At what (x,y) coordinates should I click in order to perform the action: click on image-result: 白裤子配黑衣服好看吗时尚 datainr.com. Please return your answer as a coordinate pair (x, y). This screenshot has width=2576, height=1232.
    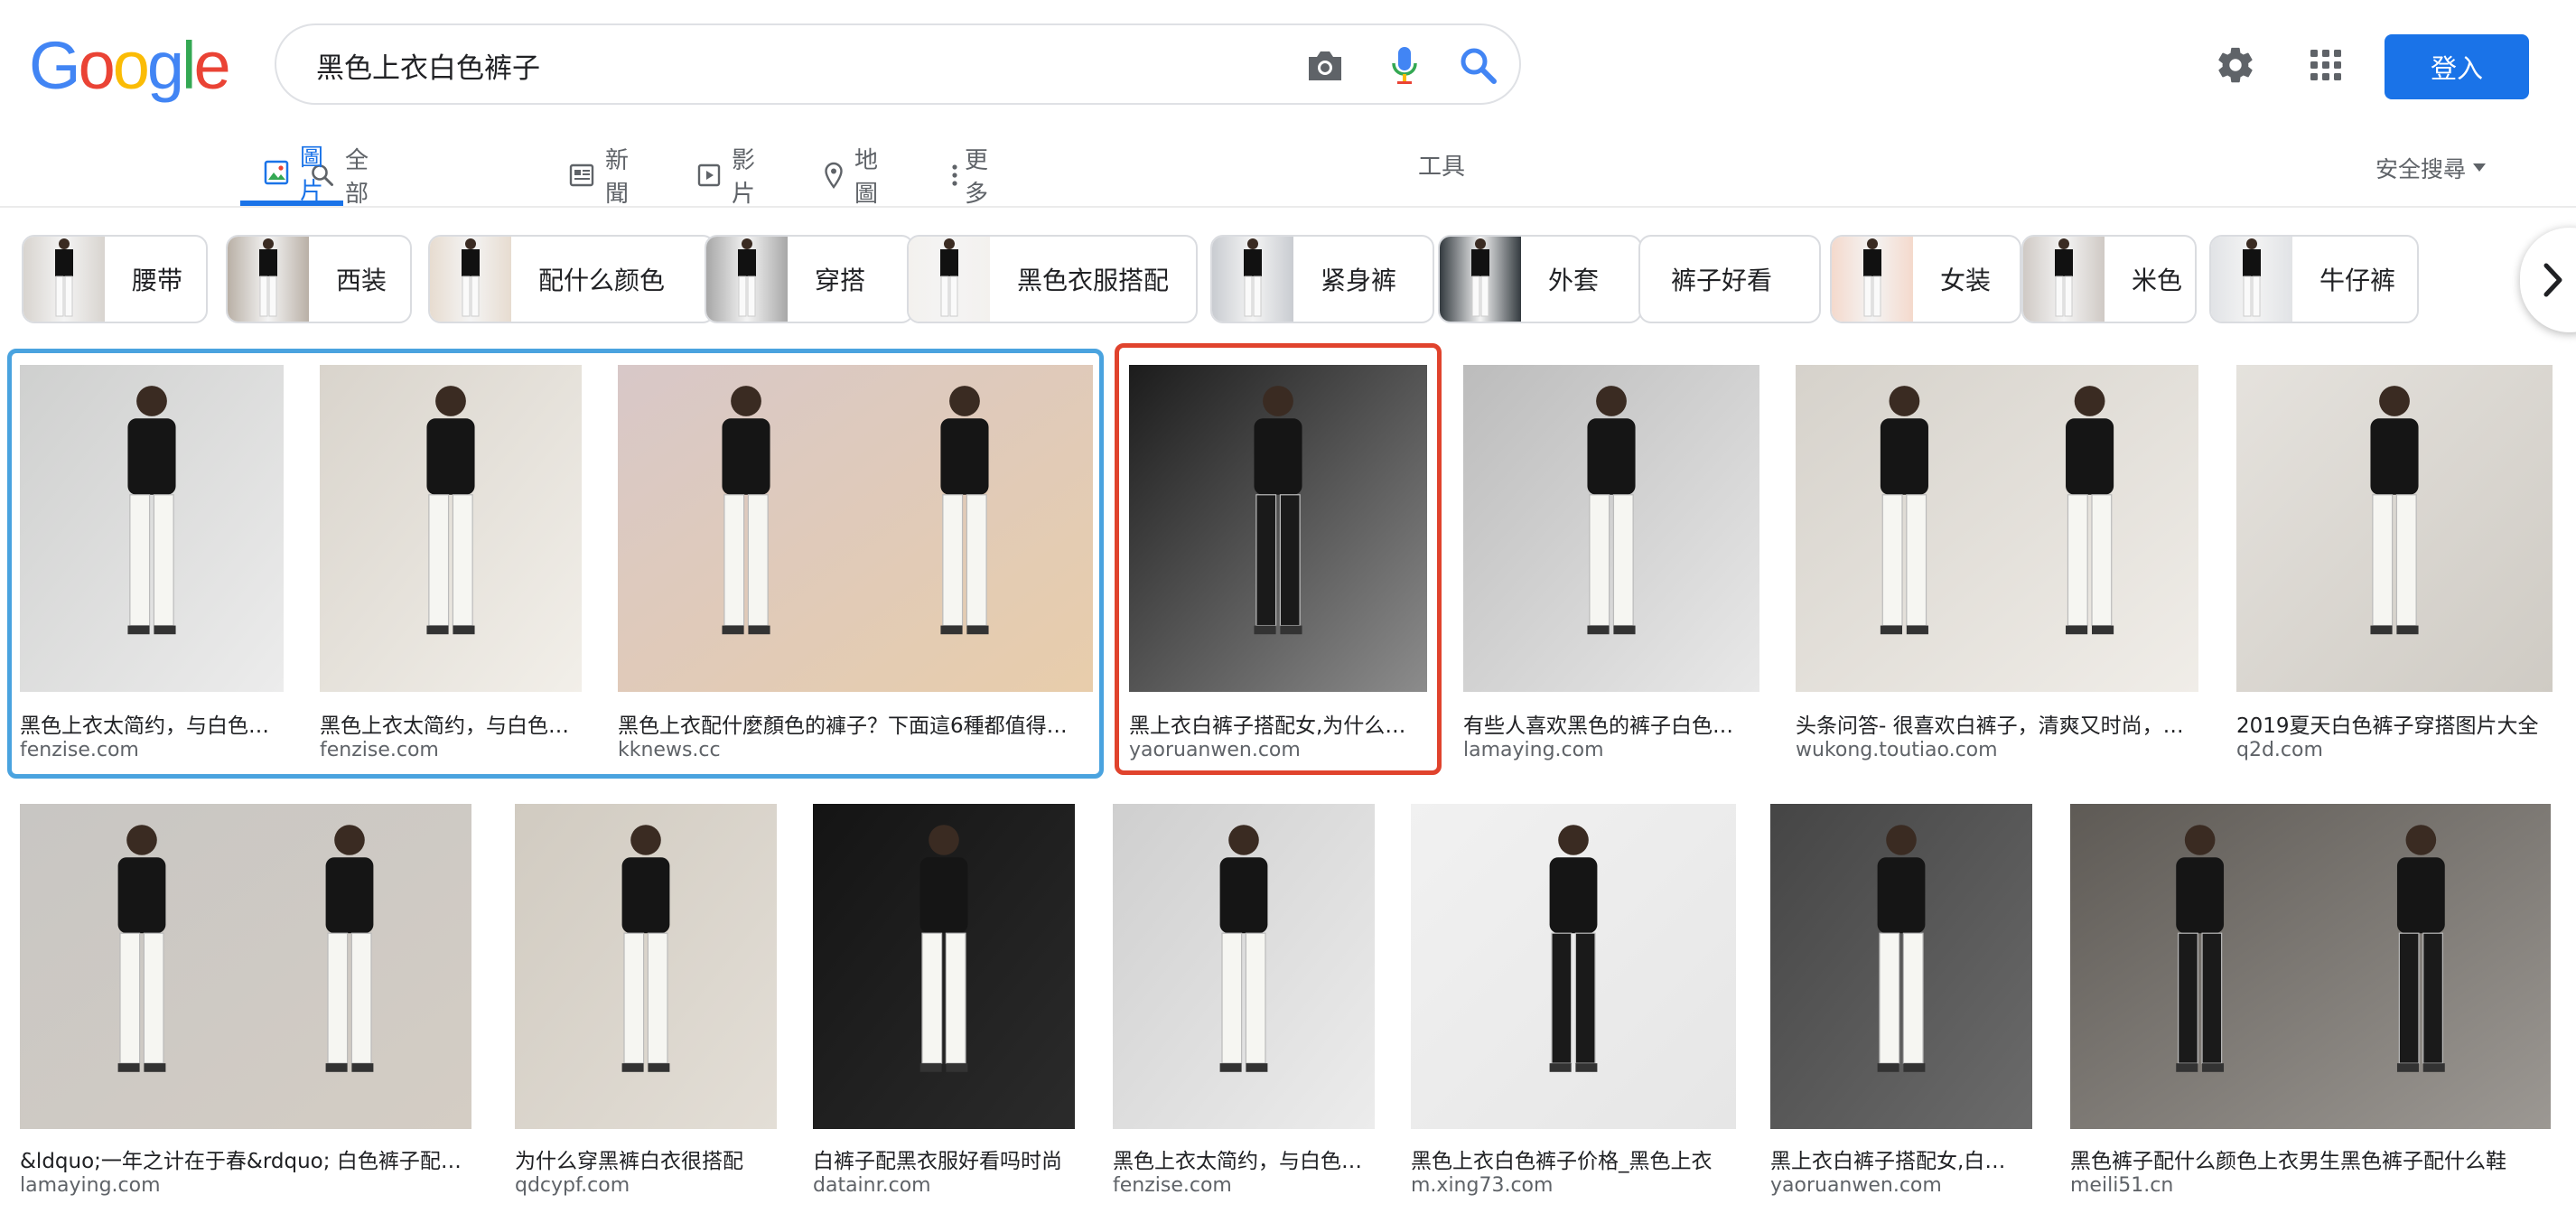
    Looking at the image, I should click on (944, 1004).